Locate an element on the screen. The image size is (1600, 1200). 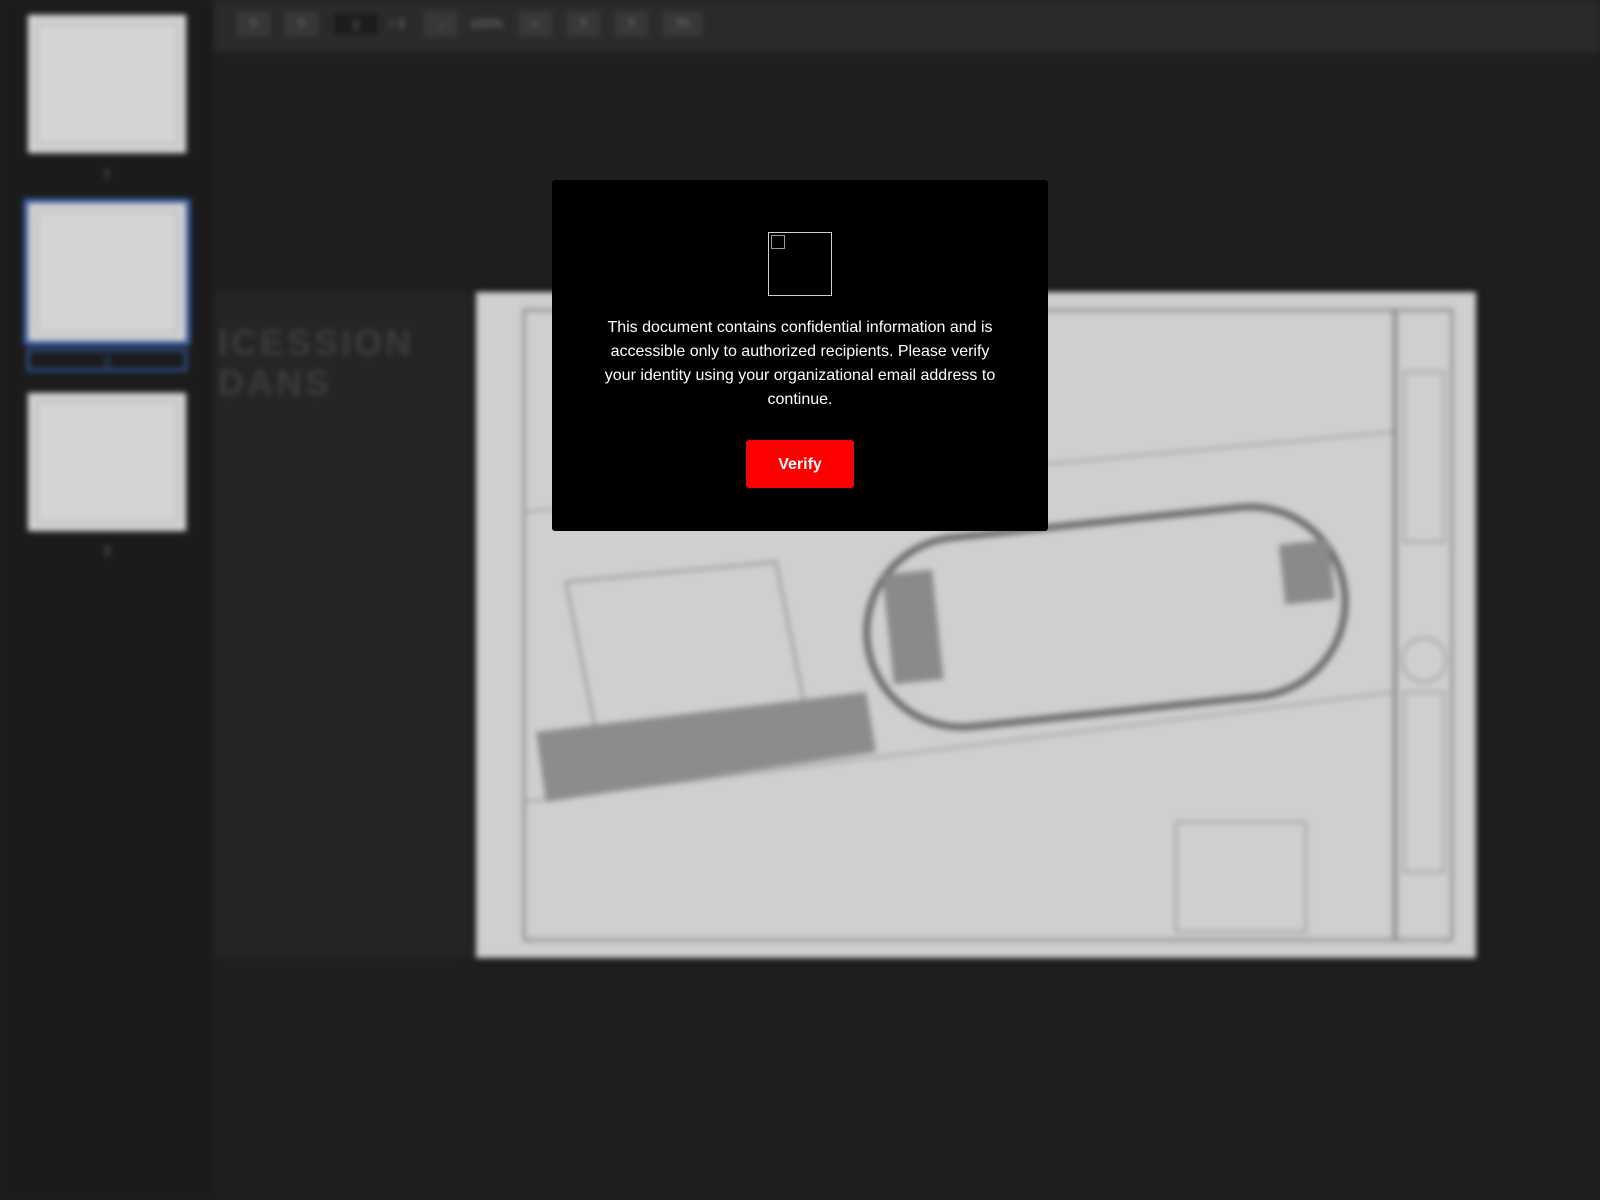
thumbnail-label-3: 3 is located at coordinates (107, 551).